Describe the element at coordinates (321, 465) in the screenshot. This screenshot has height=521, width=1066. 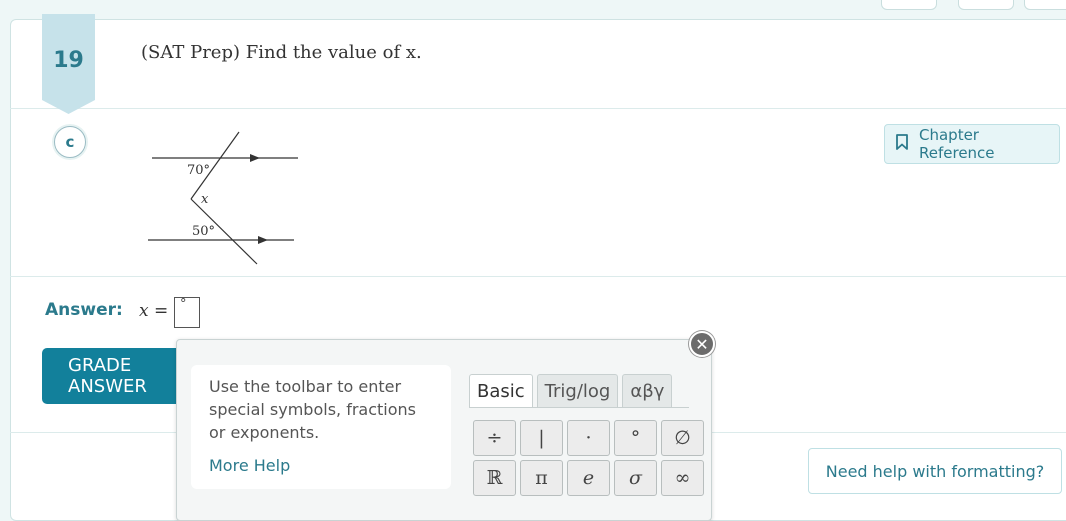
I see `more-help-link: More Help` at that location.